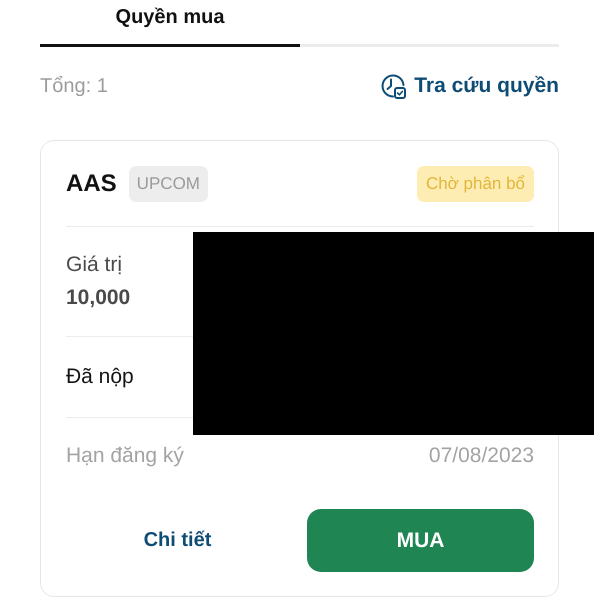 This screenshot has width=600, height=600. I want to click on clock-check-icon, so click(393, 86).